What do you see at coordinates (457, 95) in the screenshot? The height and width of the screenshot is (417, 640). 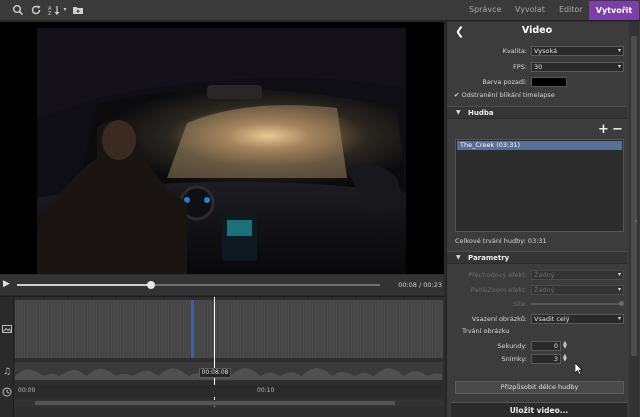 I see `checkmark-icon: ✔` at bounding box center [457, 95].